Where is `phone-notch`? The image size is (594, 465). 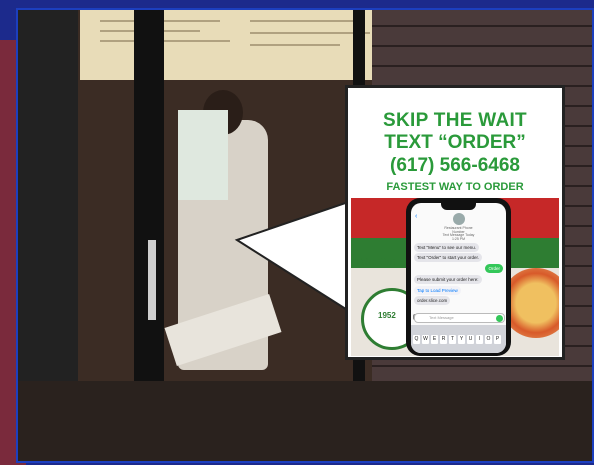
phone-notch is located at coordinates (458, 206).